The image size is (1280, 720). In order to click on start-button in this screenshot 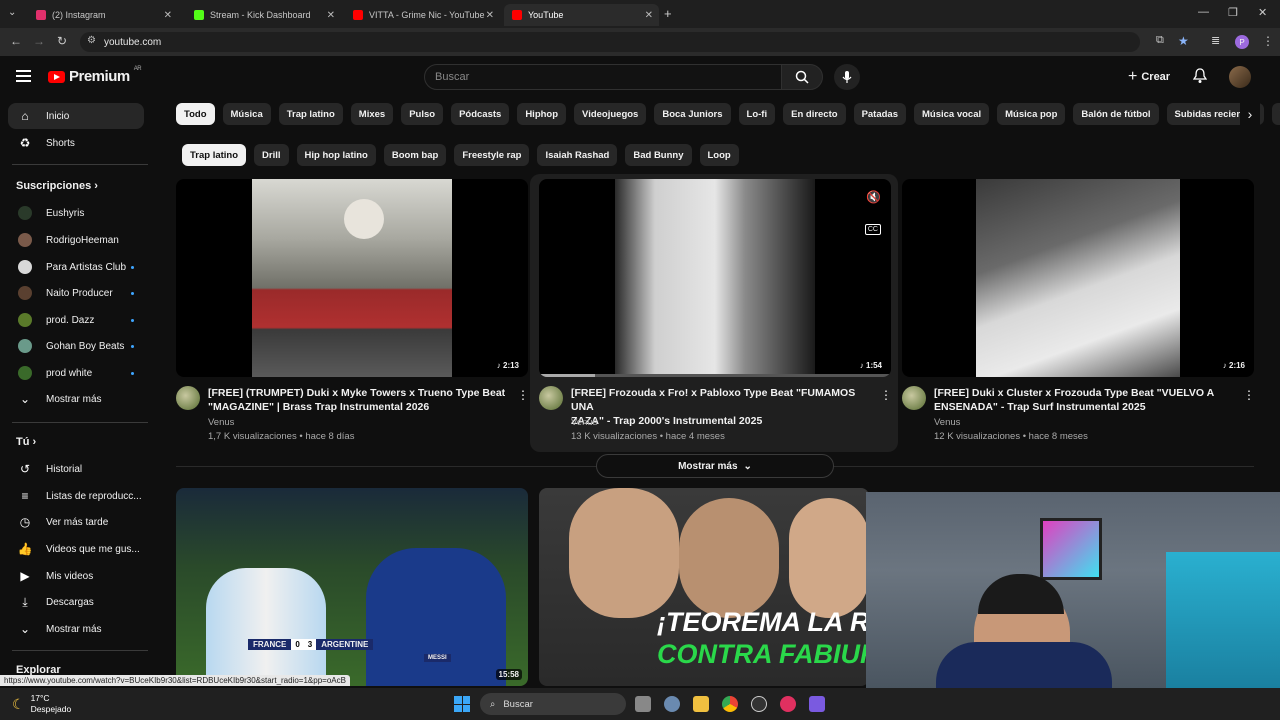, I will do `click(462, 704)`.